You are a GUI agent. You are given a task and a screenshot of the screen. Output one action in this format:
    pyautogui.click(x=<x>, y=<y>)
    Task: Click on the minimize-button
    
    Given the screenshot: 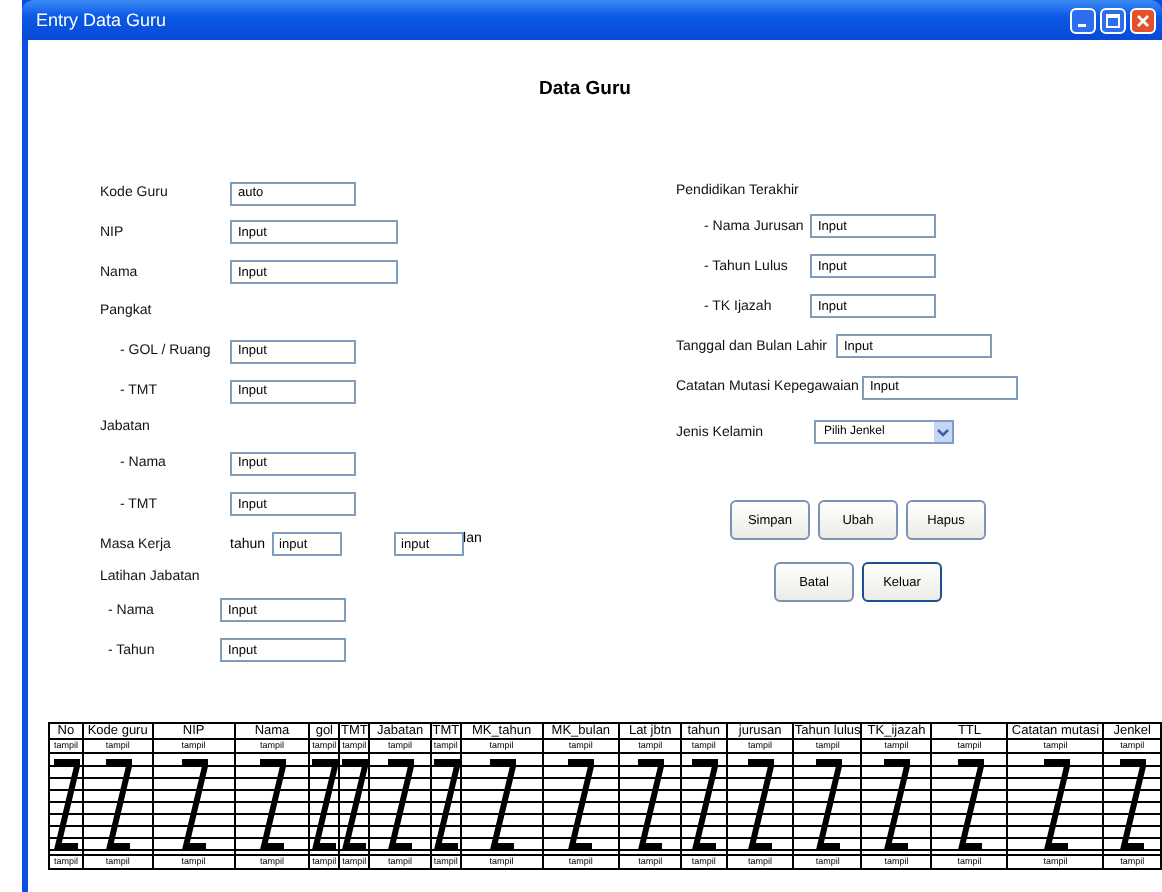 What is the action you would take?
    pyautogui.click(x=1083, y=20)
    